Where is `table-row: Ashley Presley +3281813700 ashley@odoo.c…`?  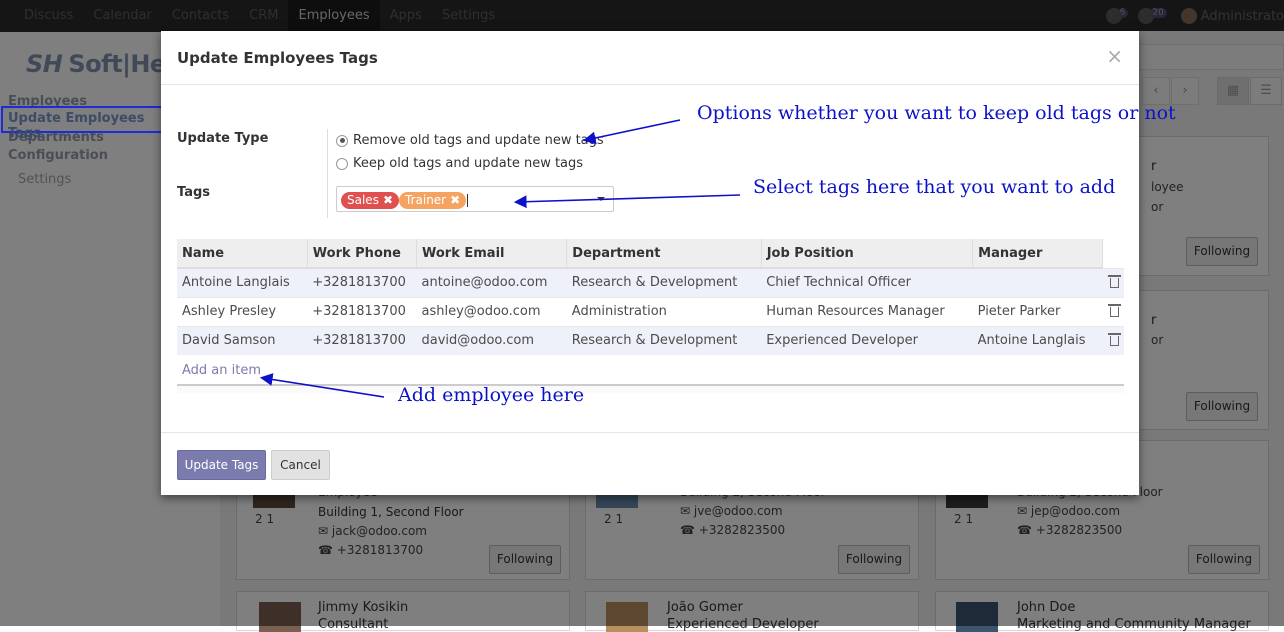 table-row: Ashley Presley +3281813700 ashley@odoo.c… is located at coordinates (650, 311).